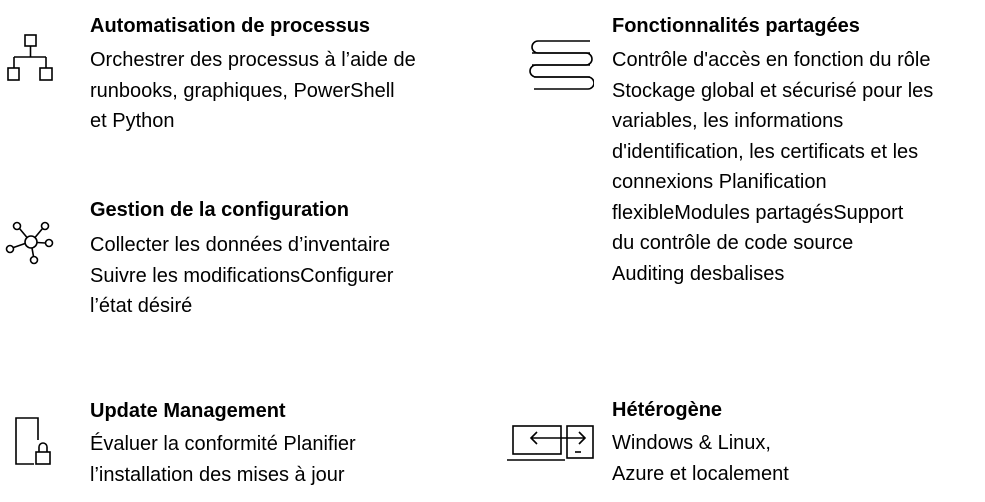 Image resolution: width=985 pixels, height=502 pixels. I want to click on description-line: connexions Planification, so click(719, 182).